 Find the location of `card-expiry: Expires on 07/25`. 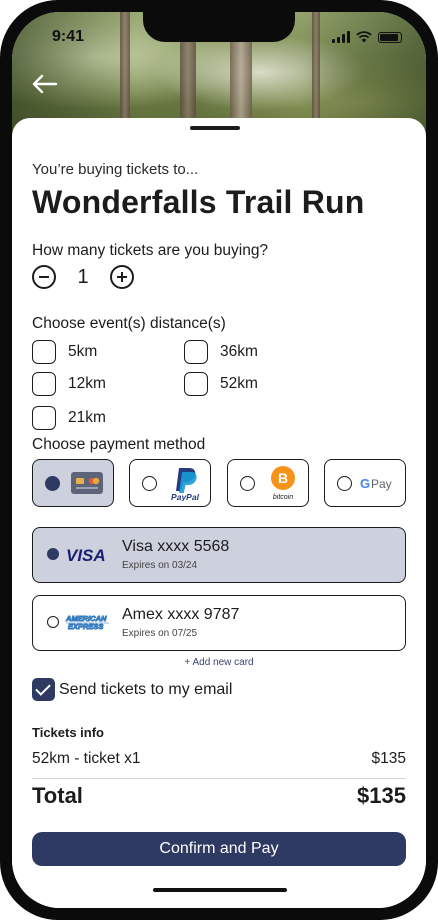

card-expiry: Expires on 07/25 is located at coordinates (160, 633).